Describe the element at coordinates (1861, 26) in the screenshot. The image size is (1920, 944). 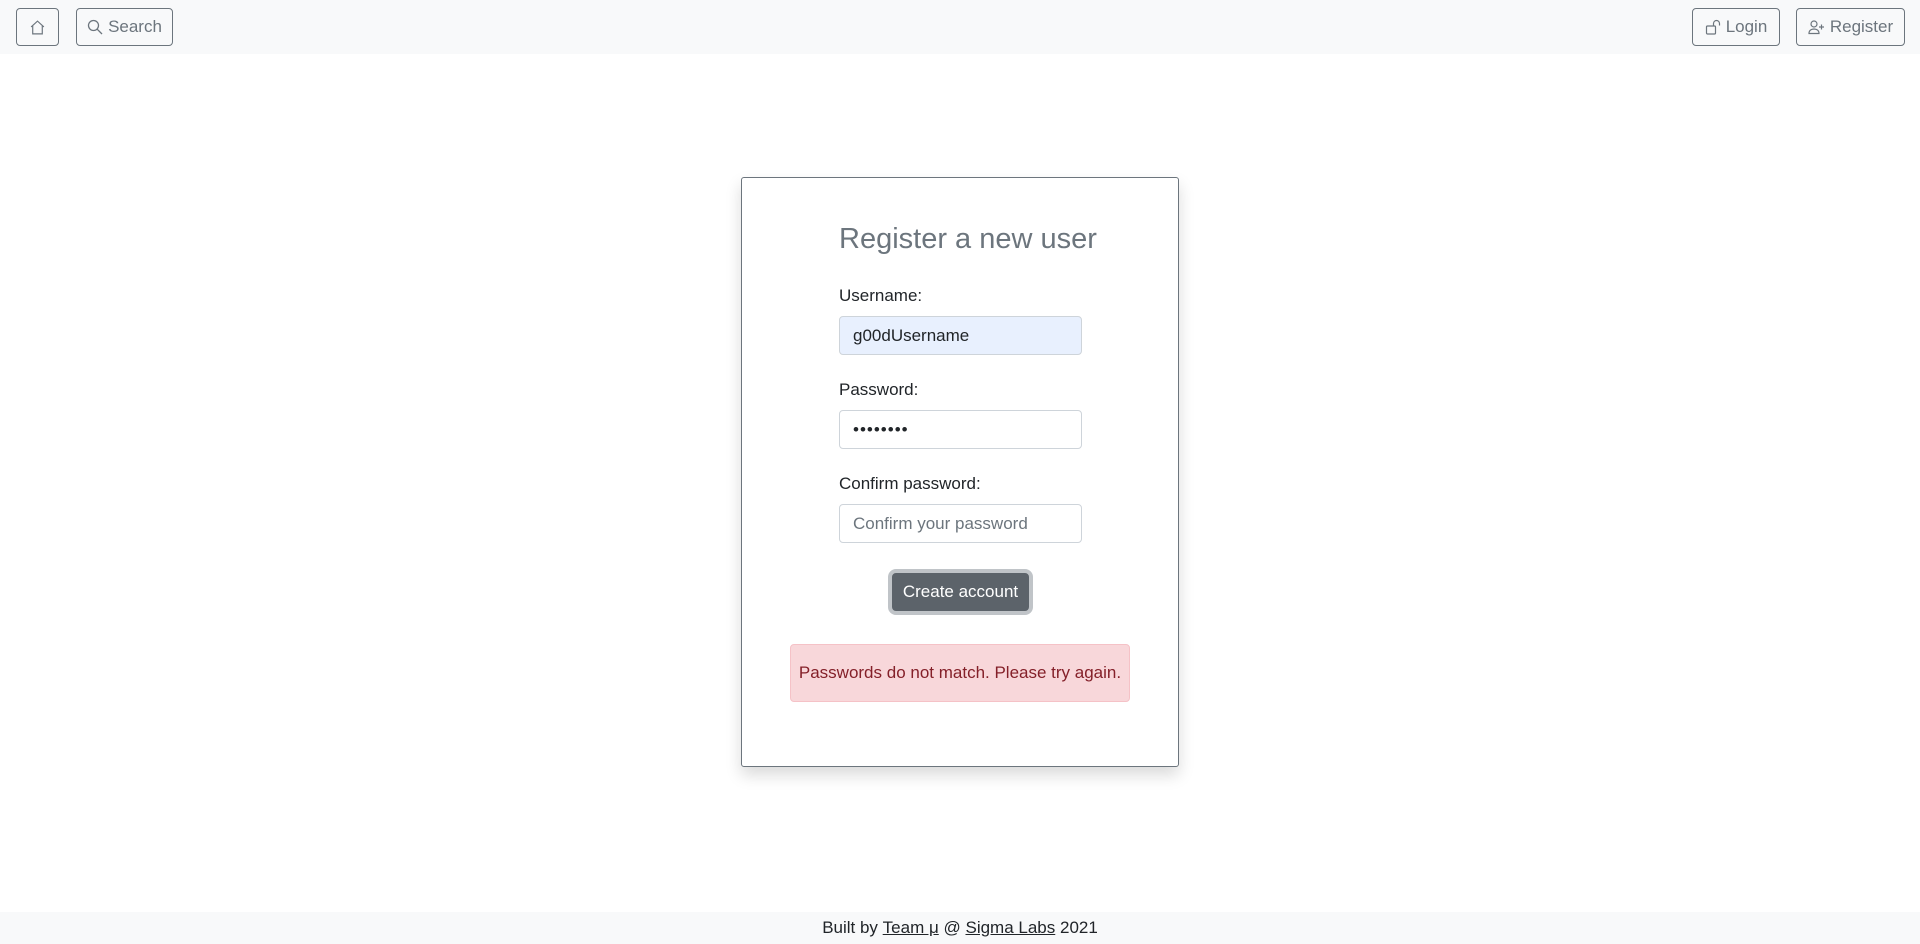
I see `register-button-label: Register` at that location.